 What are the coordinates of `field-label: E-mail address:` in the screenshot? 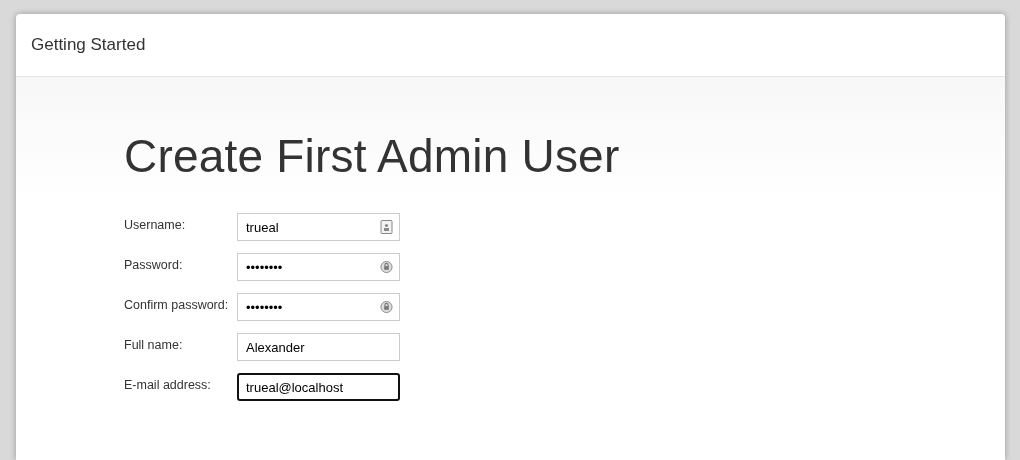 It's located at (168, 384).